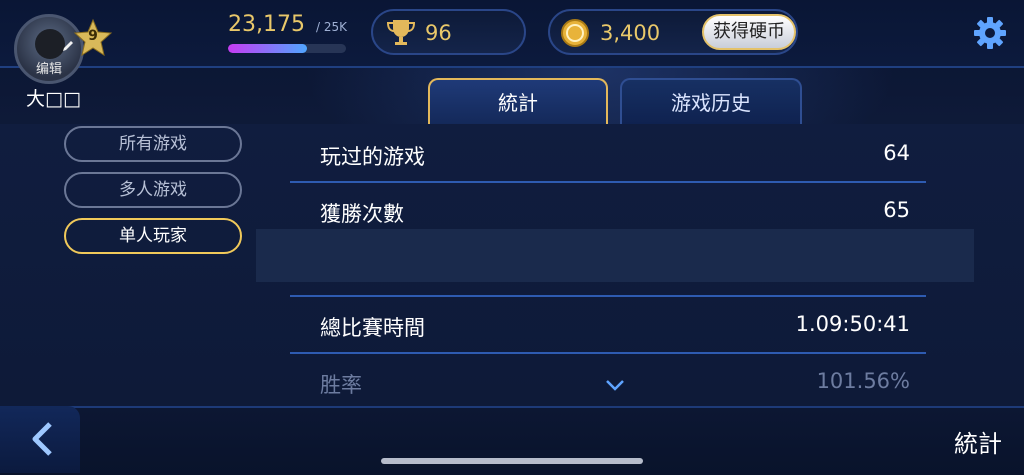  I want to click on coin-icon, so click(575, 33).